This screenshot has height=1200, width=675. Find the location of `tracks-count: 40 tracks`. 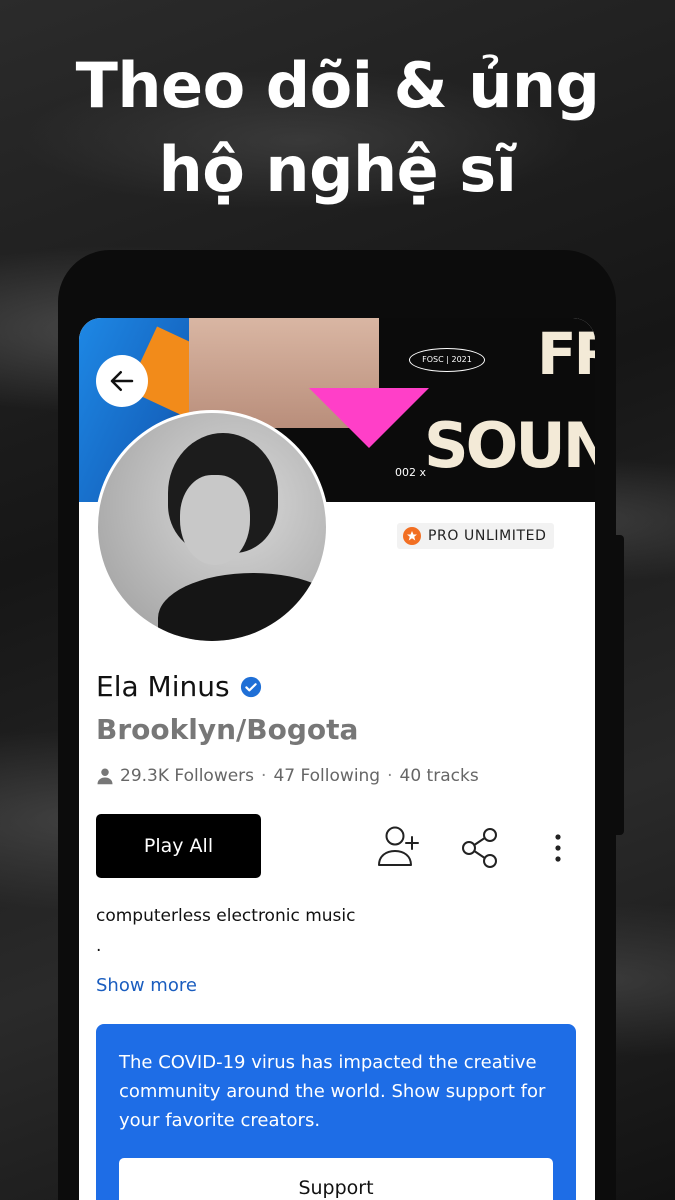

tracks-count: 40 tracks is located at coordinates (439, 776).